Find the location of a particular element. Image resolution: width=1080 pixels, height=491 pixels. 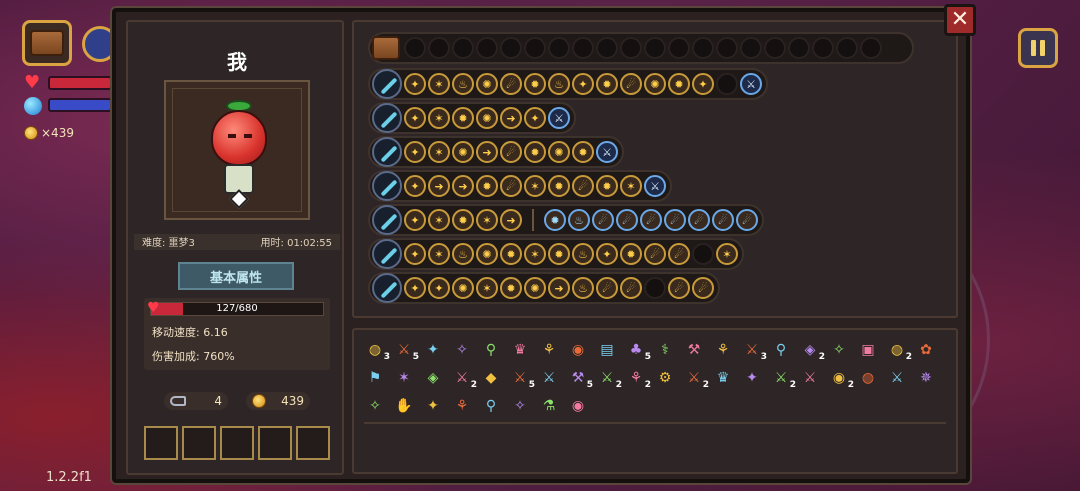

inventory-item: ♛ is located at coordinates (520, 350).